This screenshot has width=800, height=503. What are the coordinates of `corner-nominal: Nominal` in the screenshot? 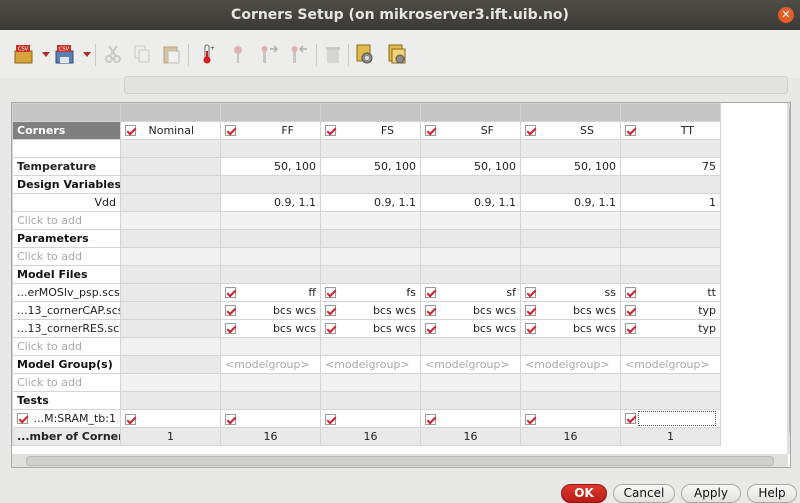 It's located at (170, 130).